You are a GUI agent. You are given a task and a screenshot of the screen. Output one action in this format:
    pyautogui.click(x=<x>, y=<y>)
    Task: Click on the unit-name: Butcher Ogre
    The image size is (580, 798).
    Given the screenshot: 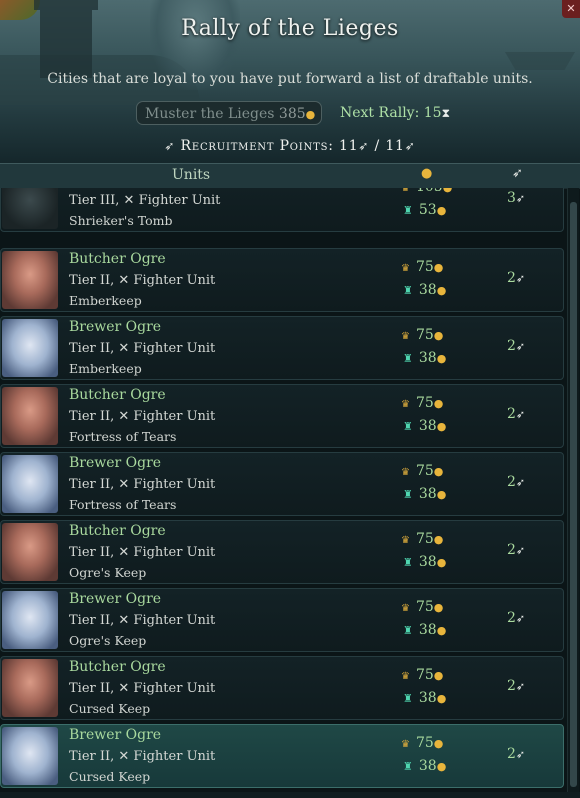 What is the action you would take?
    pyautogui.click(x=117, y=395)
    